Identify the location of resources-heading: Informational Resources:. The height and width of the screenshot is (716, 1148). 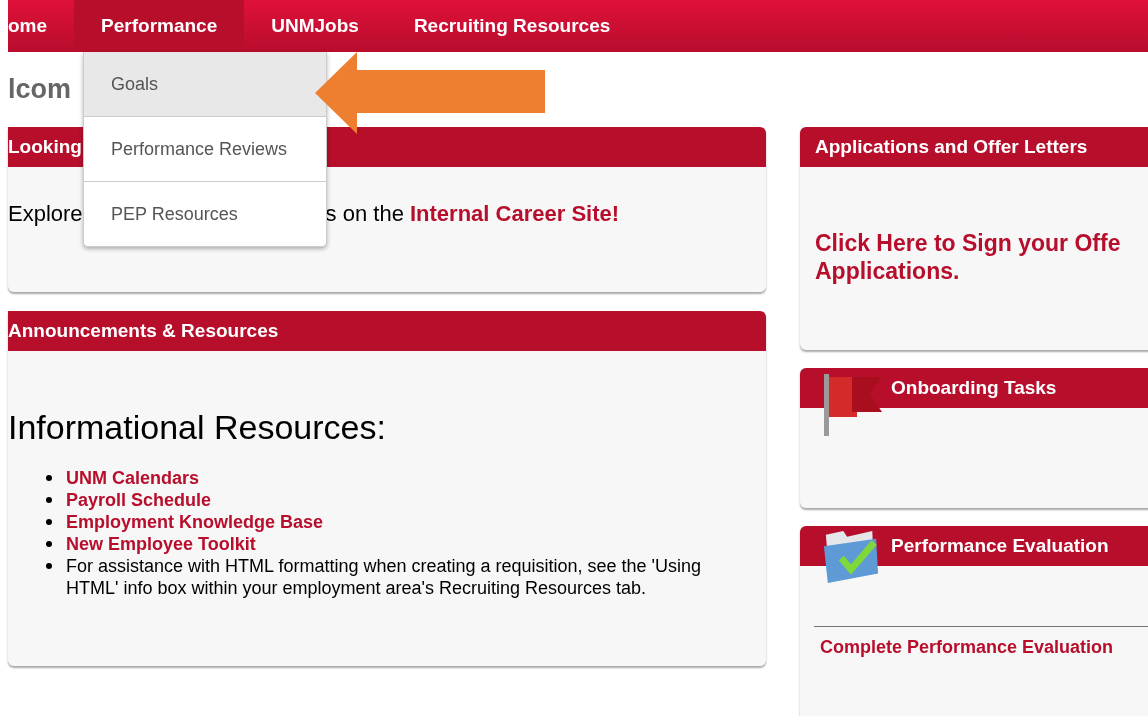
(197, 427).